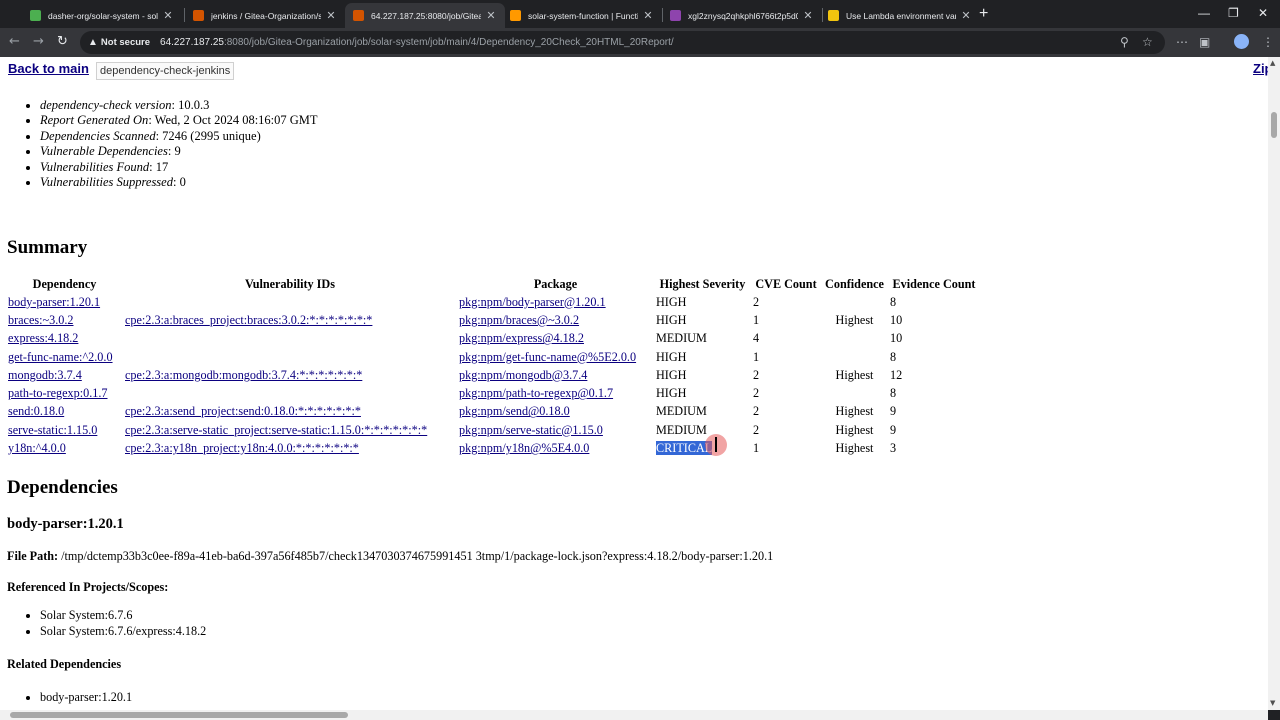 The height and width of the screenshot is (720, 1280). What do you see at coordinates (1182, 42) in the screenshot?
I see `media-icon: ⋯` at bounding box center [1182, 42].